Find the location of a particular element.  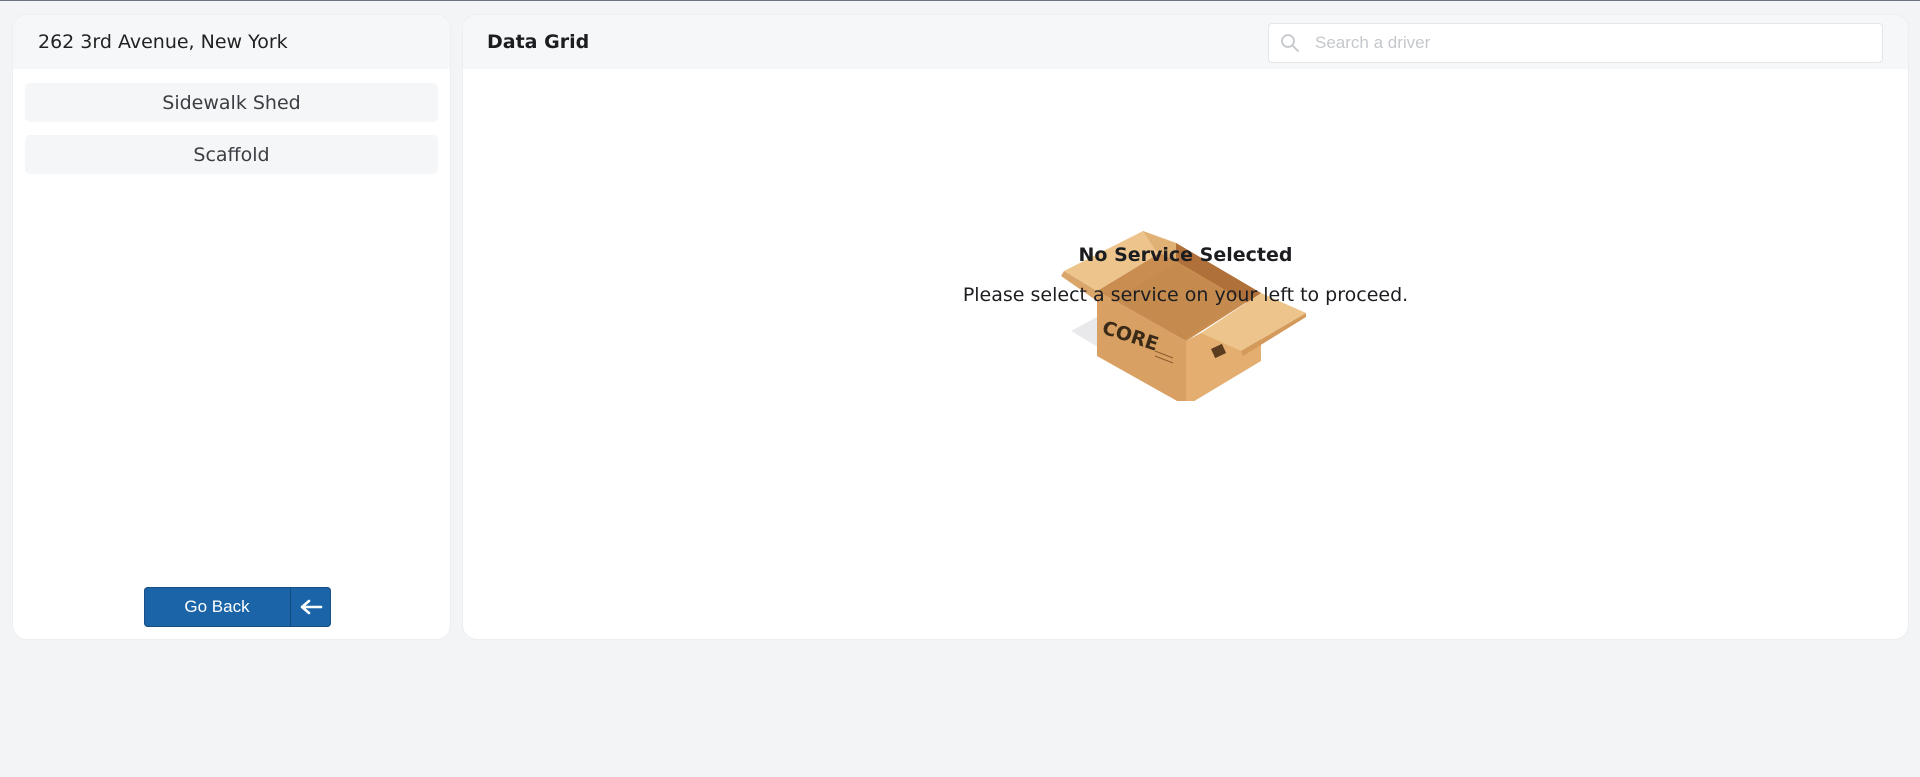

page-title: Data Grid is located at coordinates (538, 42).